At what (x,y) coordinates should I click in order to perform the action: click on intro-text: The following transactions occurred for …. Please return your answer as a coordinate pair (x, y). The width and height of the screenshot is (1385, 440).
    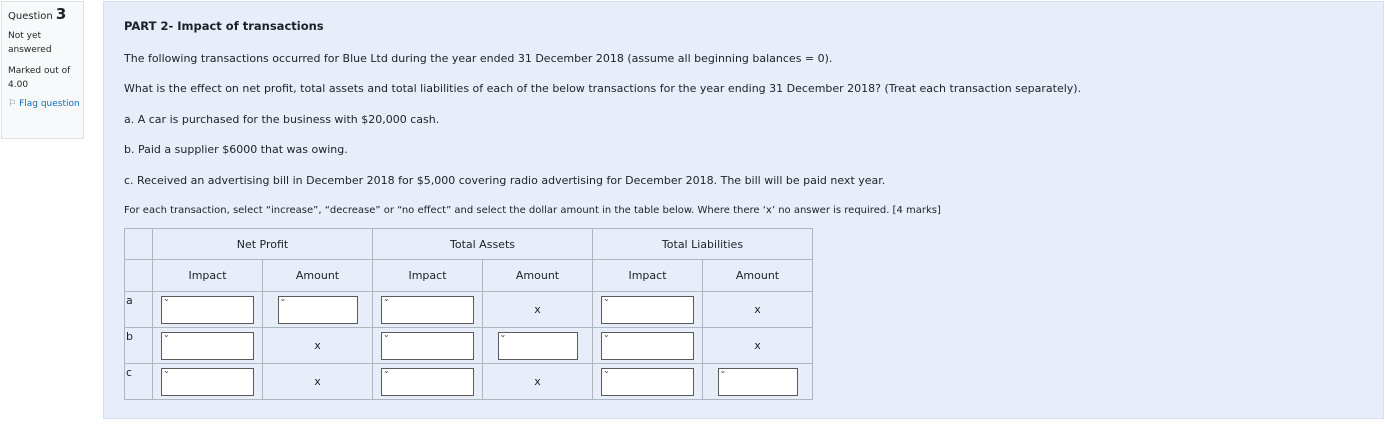
    Looking at the image, I should click on (478, 58).